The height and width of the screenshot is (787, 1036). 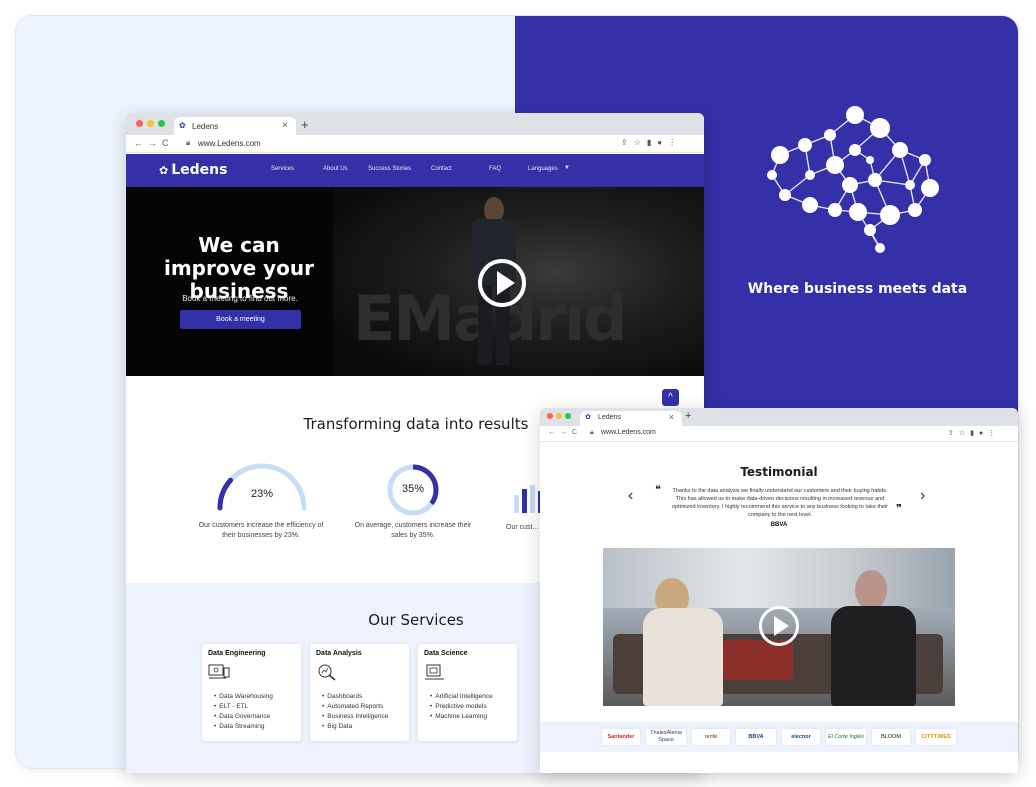 I want to click on prev-arrow-icon: ‹, so click(x=630, y=496).